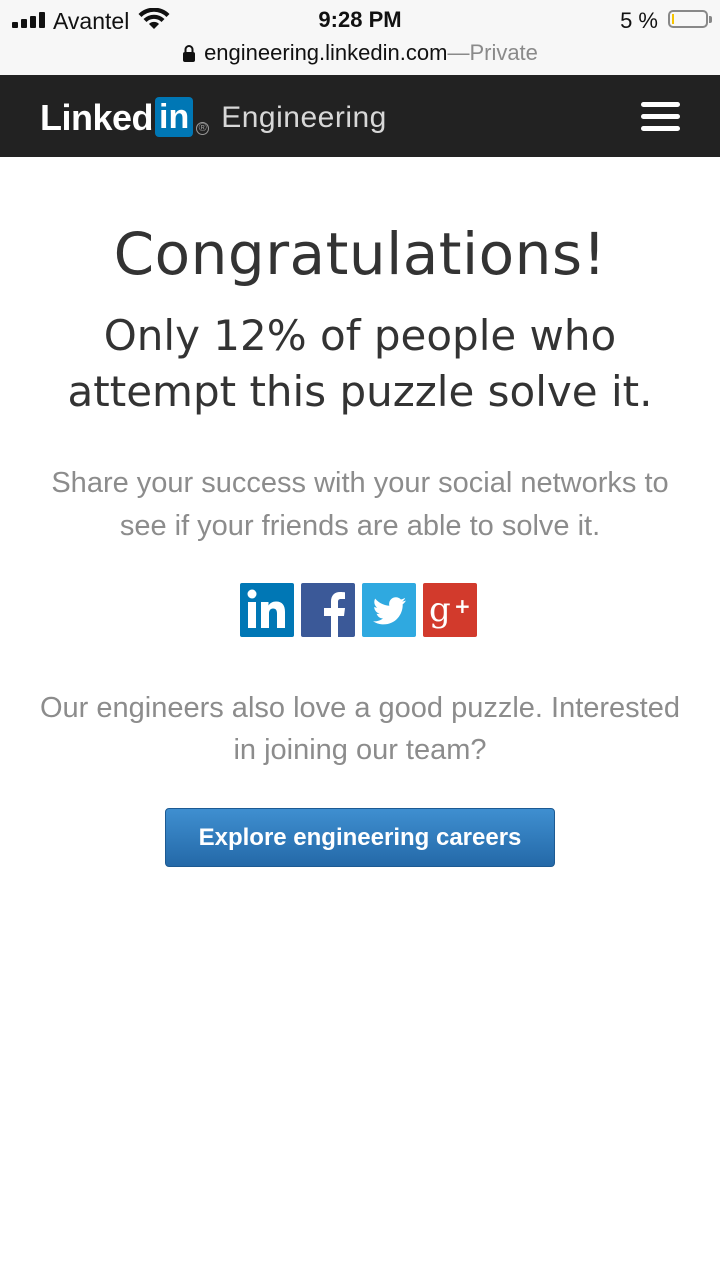  Describe the element at coordinates (639, 20) in the screenshot. I see `battery-percent: 5 %` at that location.